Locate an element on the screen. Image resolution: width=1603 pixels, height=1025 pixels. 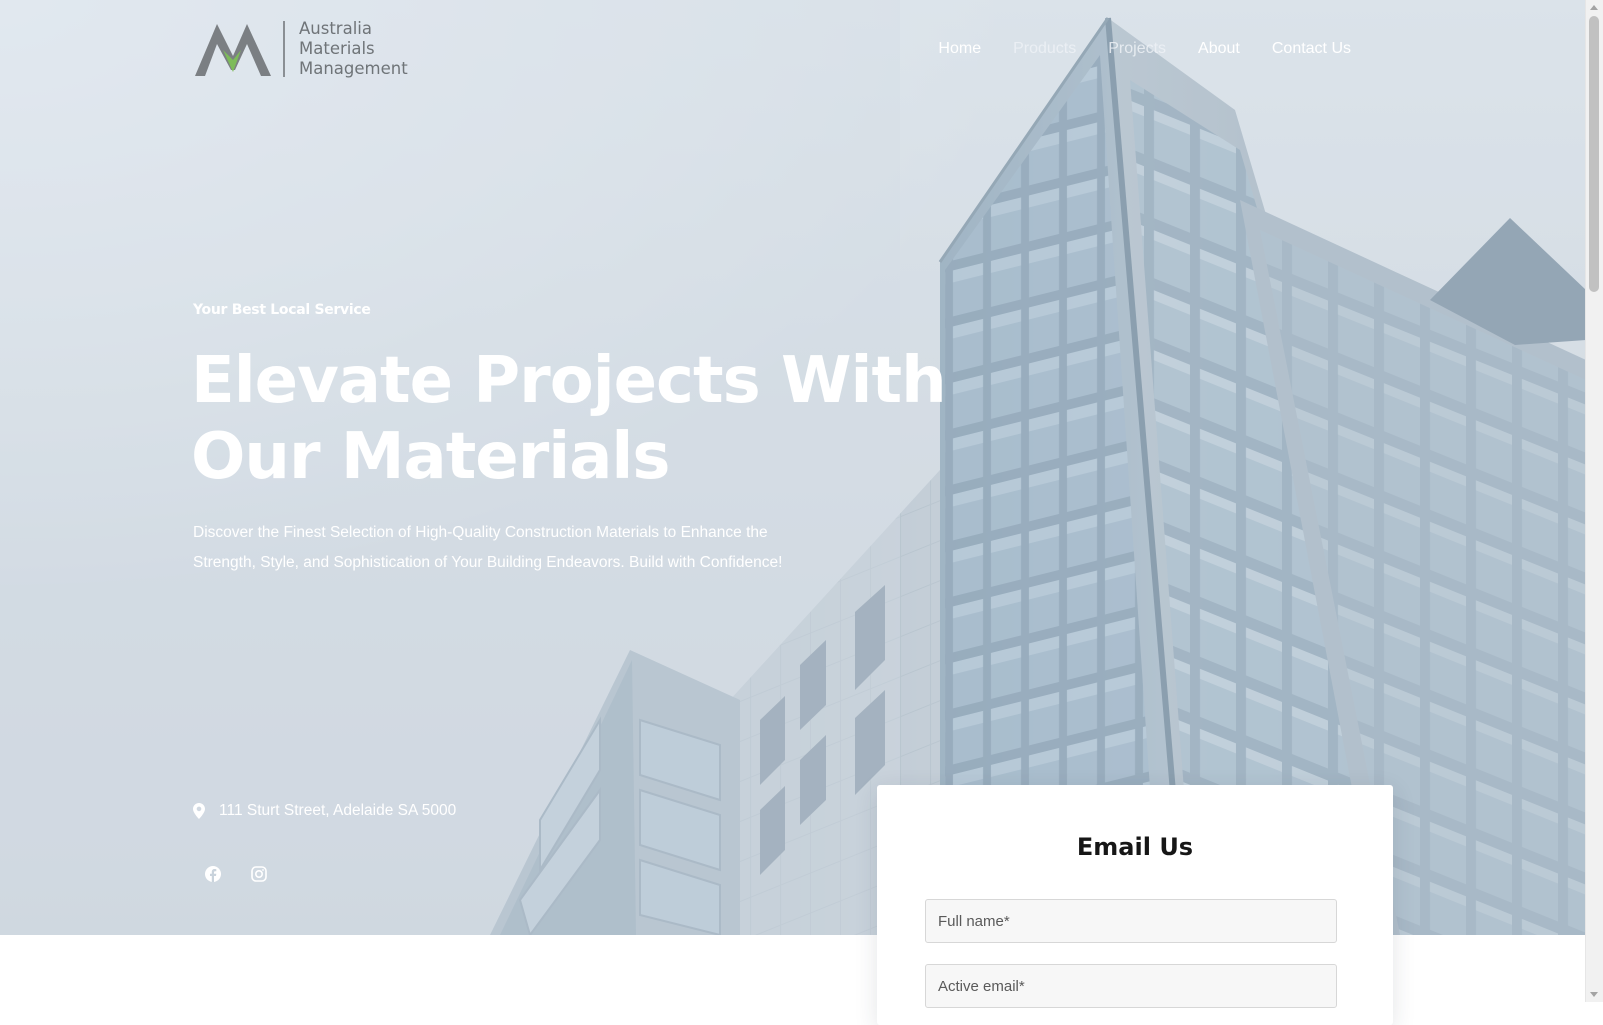
brand-name-line-2: Materials is located at coordinates (337, 48).